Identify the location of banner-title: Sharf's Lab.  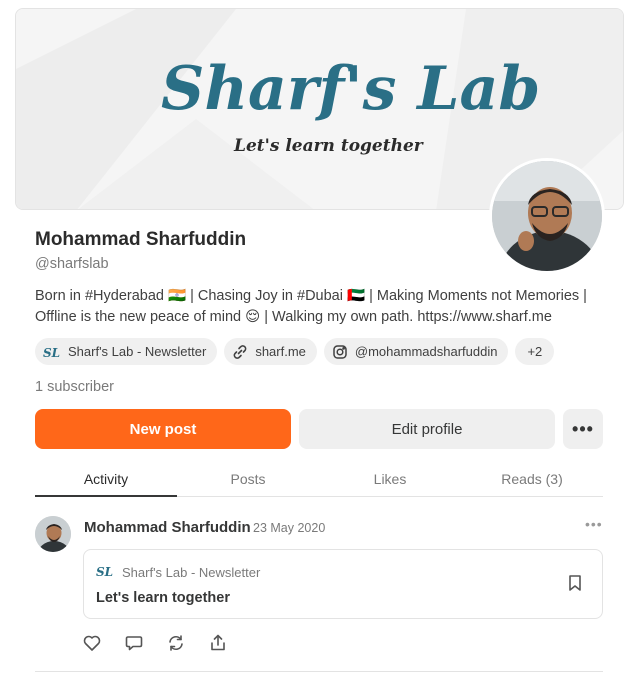
(350, 89).